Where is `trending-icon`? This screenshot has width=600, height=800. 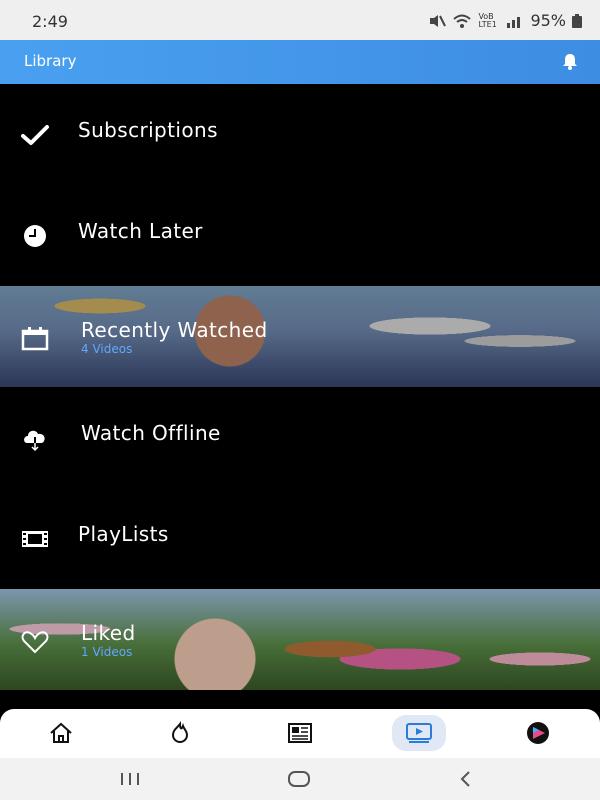
trending-icon is located at coordinates (180, 732).